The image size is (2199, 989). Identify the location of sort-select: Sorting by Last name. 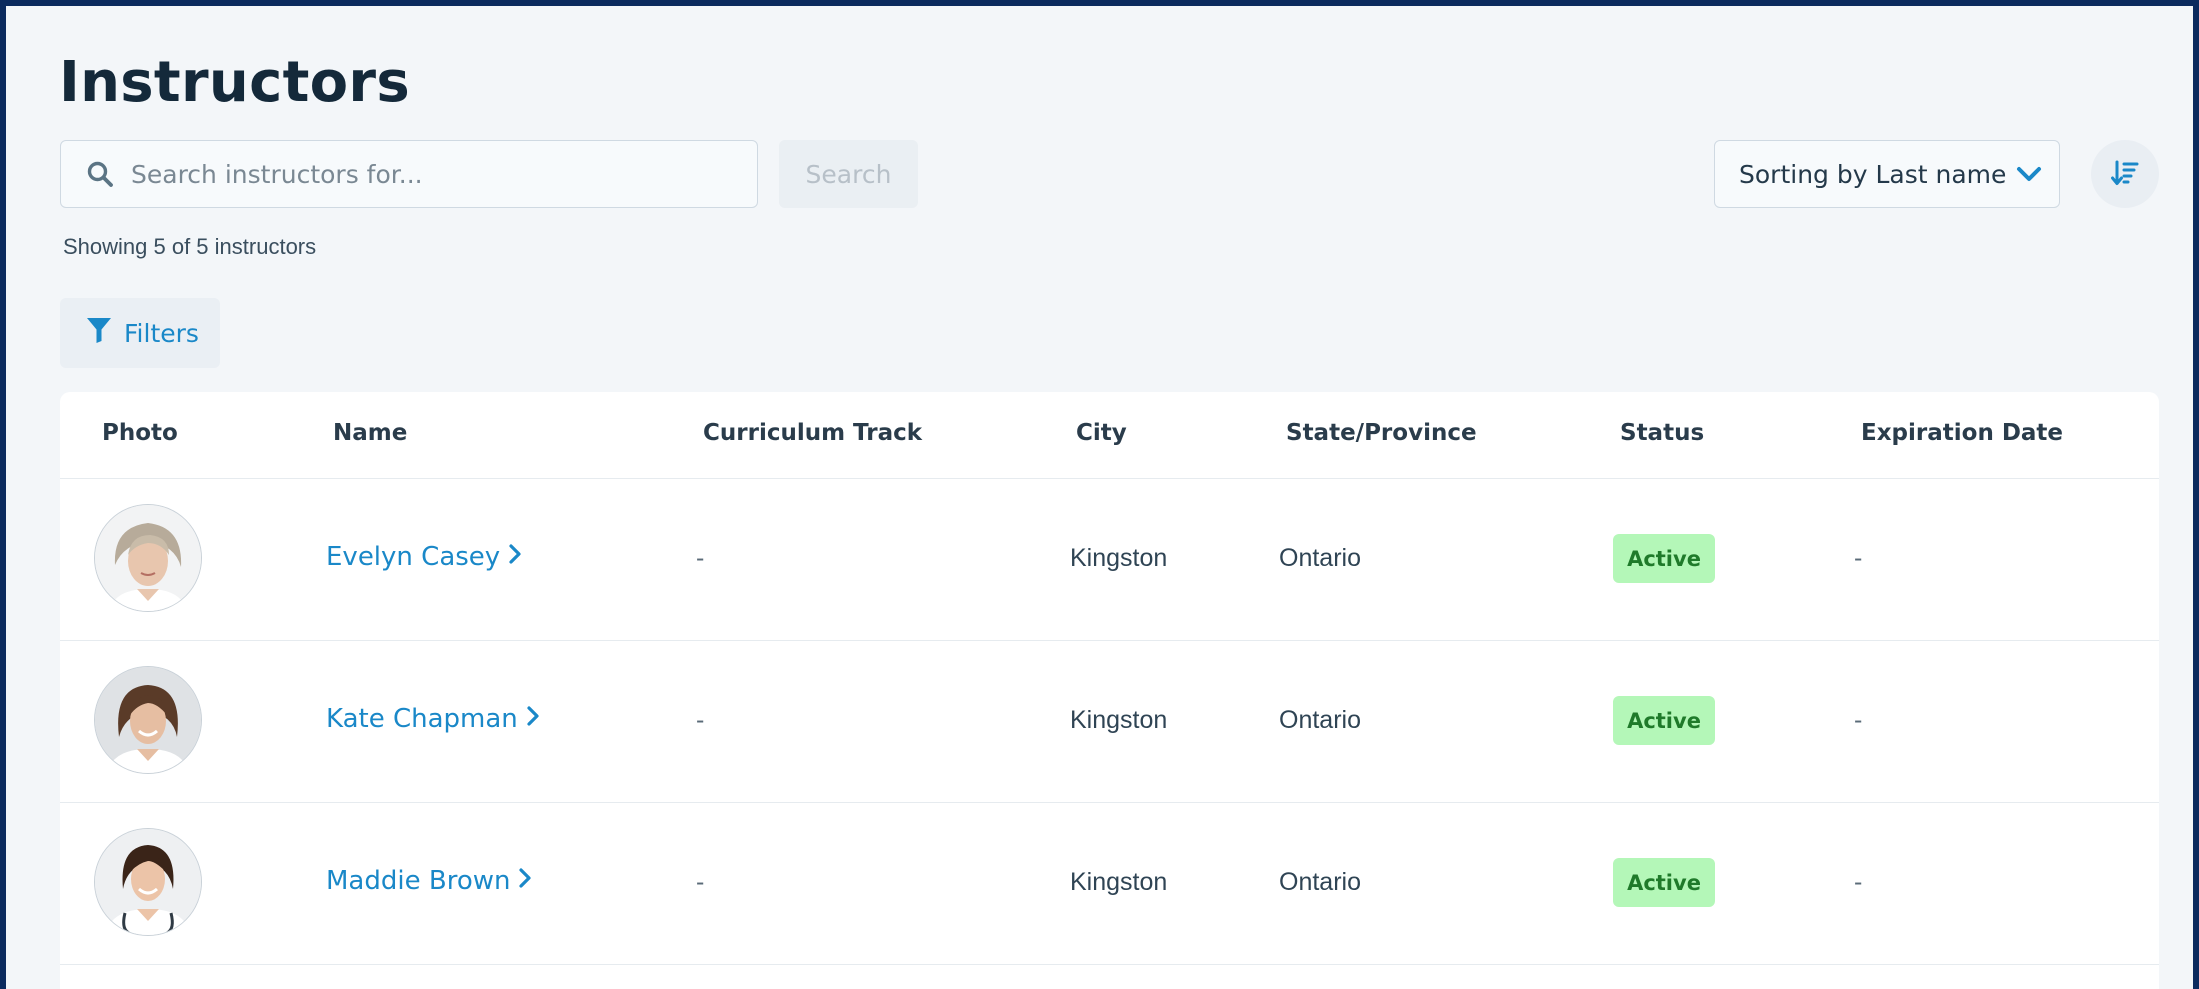
(1887, 174).